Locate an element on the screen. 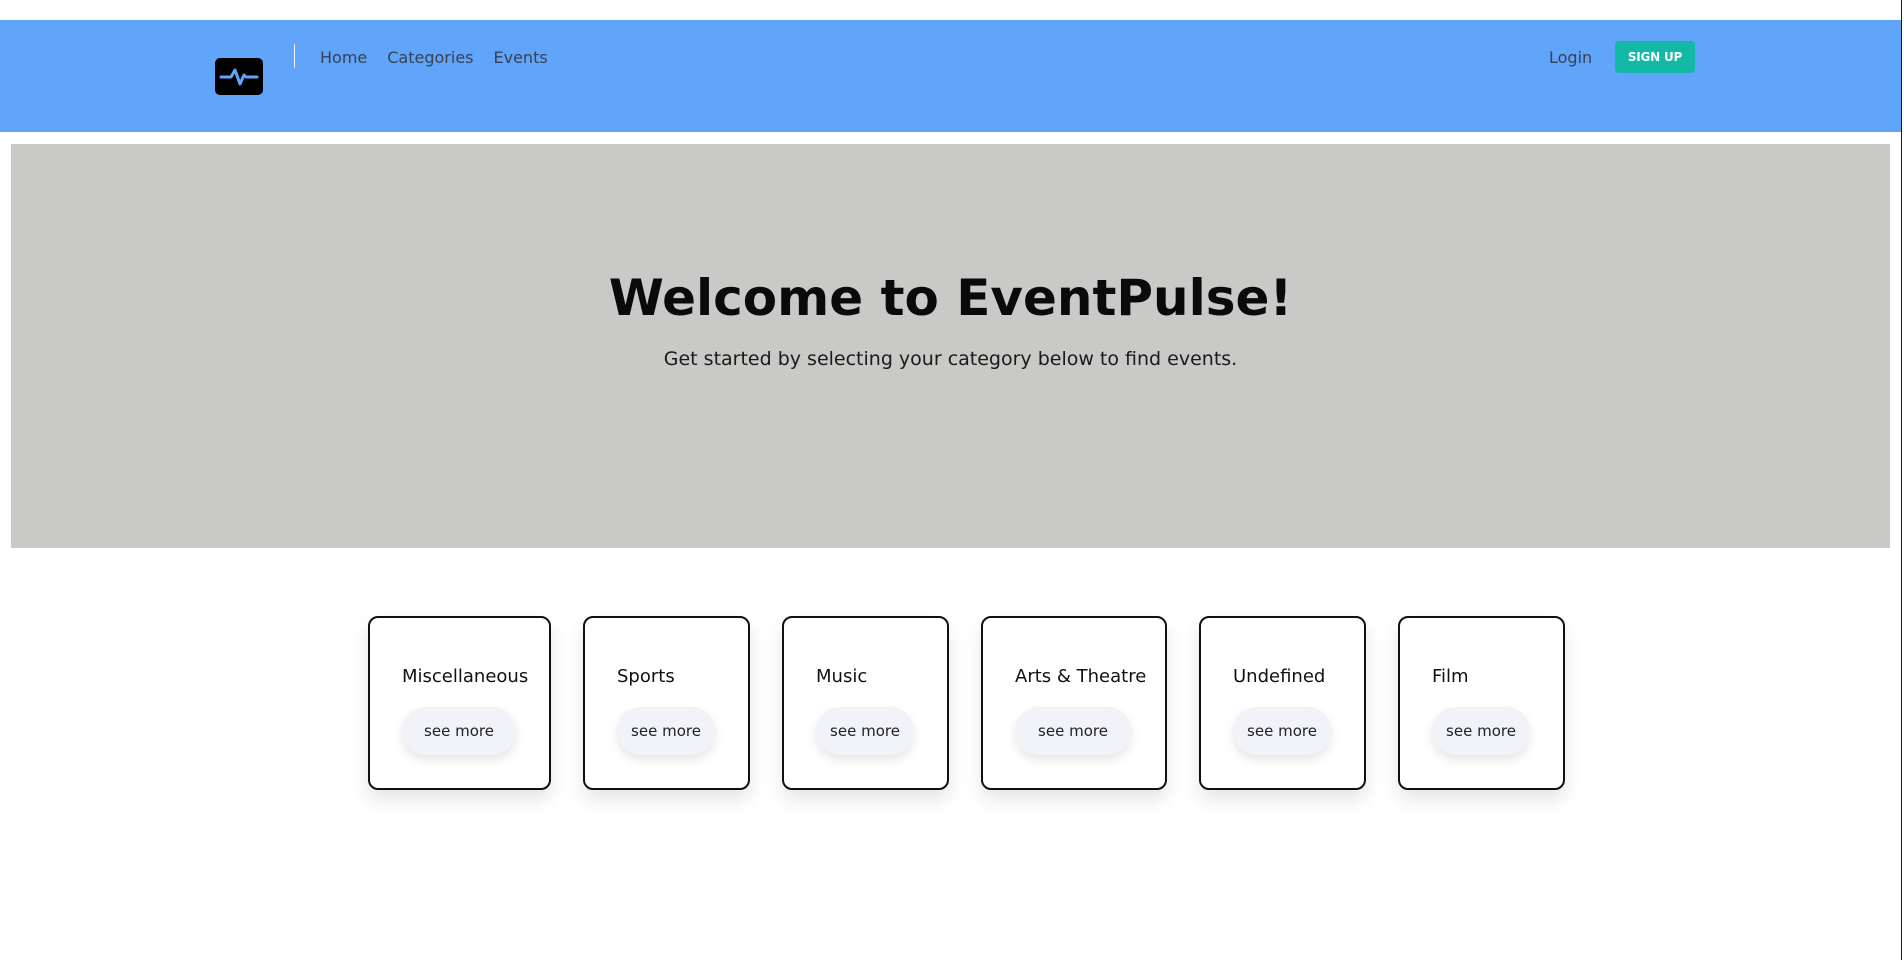 This screenshot has height=960, width=1904. nav-events-link: Events is located at coordinates (521, 58).